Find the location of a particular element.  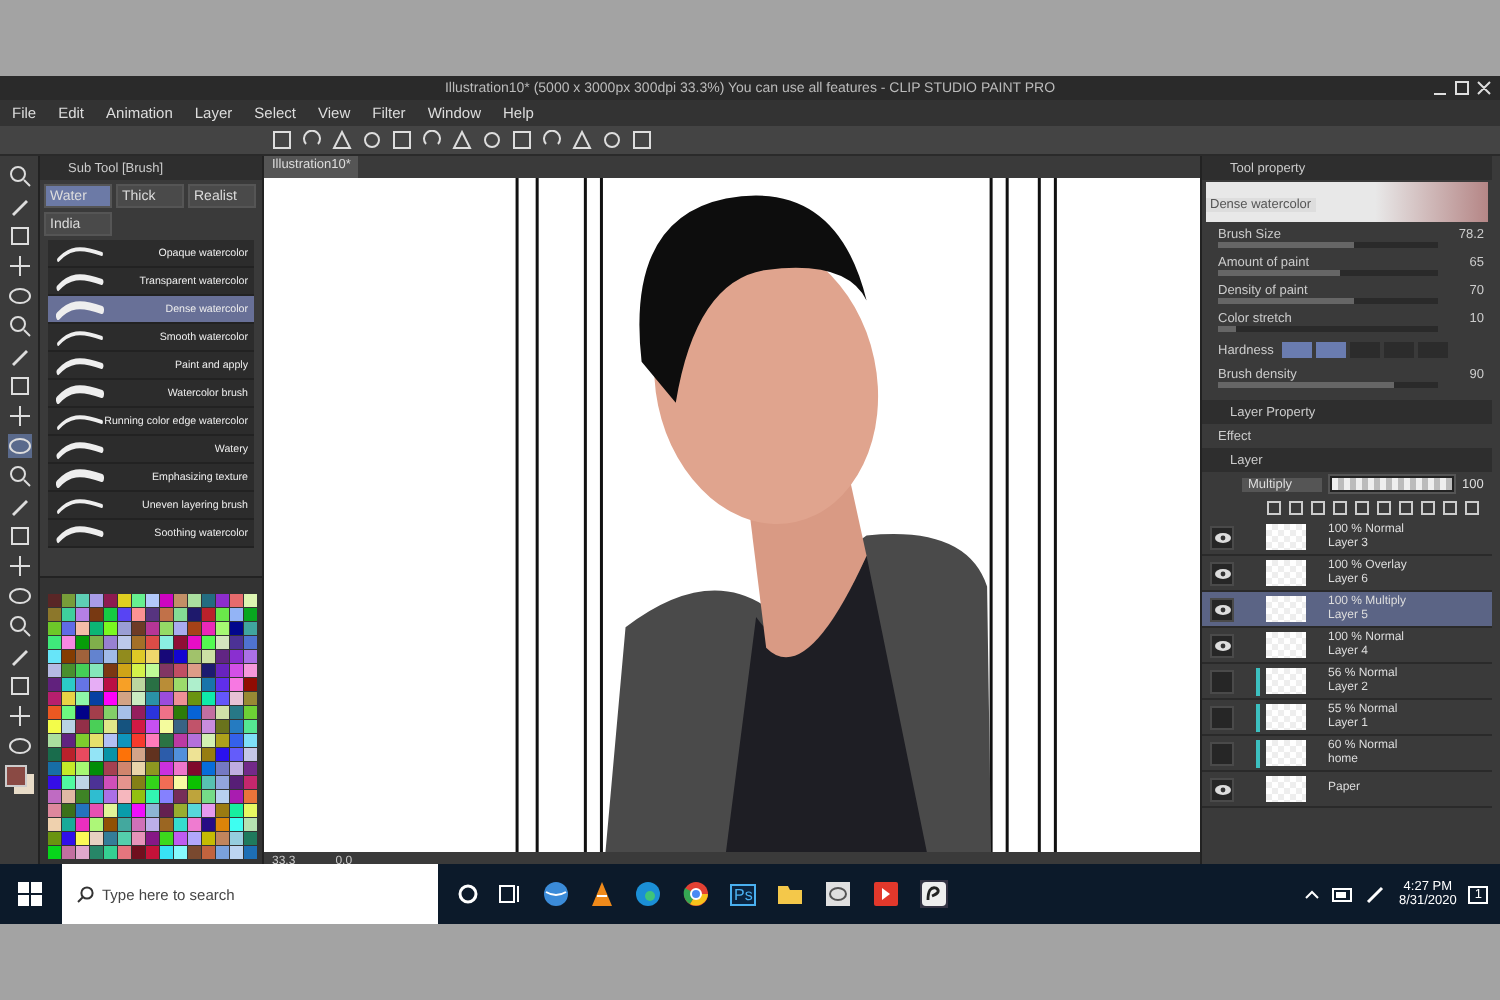

app-icon: Ps is located at coordinates (743, 894).